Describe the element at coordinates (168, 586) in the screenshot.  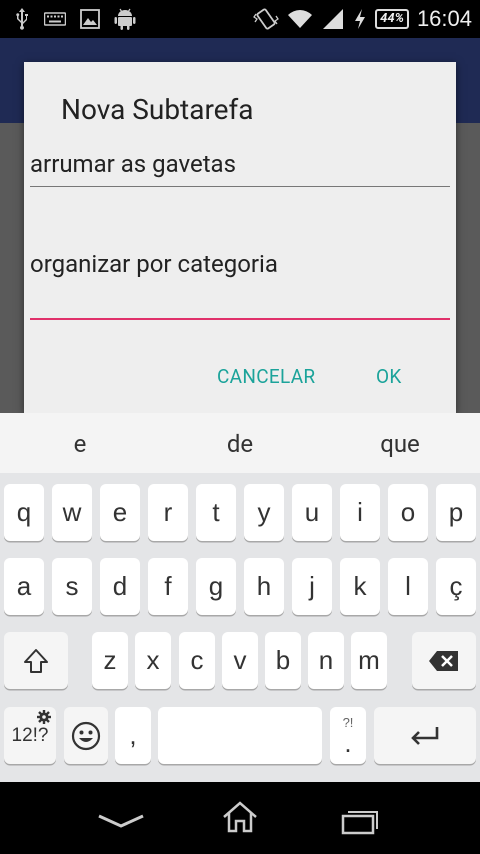
I see `key: f` at that location.